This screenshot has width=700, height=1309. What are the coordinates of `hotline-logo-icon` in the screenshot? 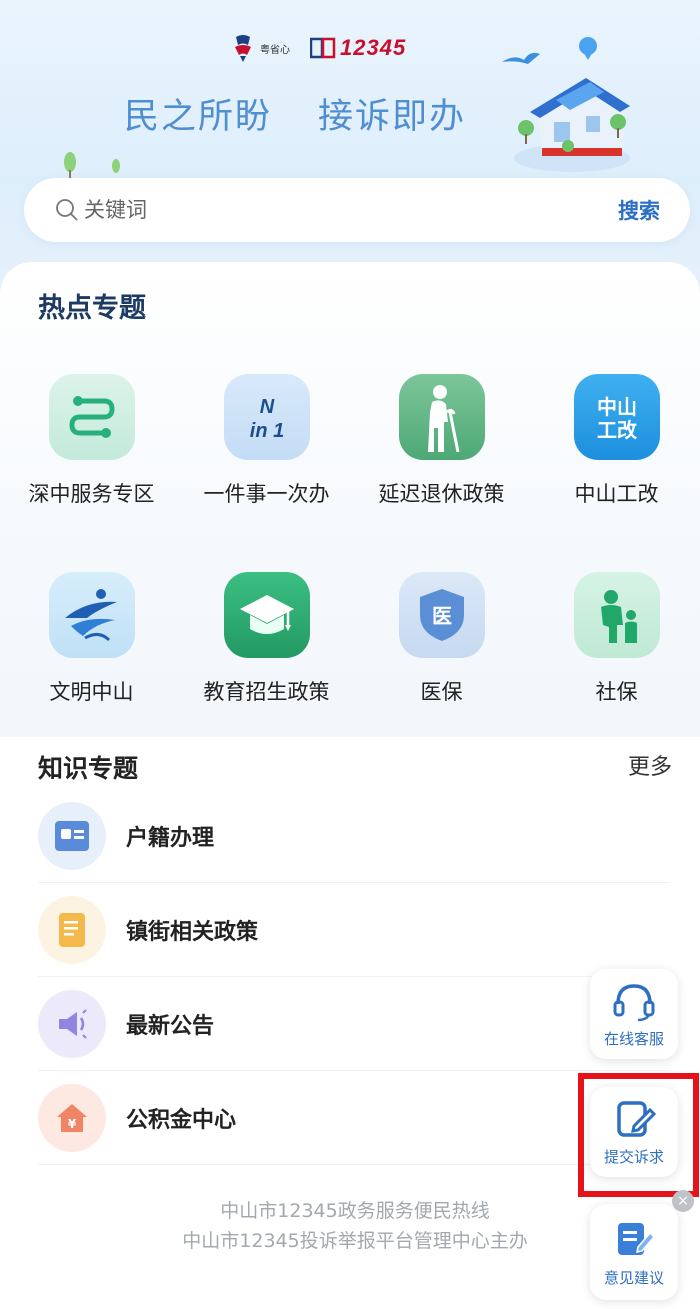 It's located at (323, 48).